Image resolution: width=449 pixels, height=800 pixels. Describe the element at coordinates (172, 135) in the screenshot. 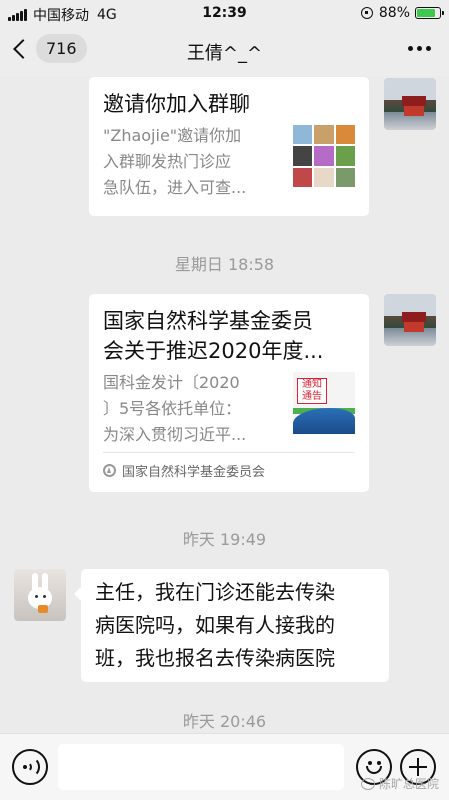

I see `invite-desc-line1: "Zhaojie"邀请你加` at that location.